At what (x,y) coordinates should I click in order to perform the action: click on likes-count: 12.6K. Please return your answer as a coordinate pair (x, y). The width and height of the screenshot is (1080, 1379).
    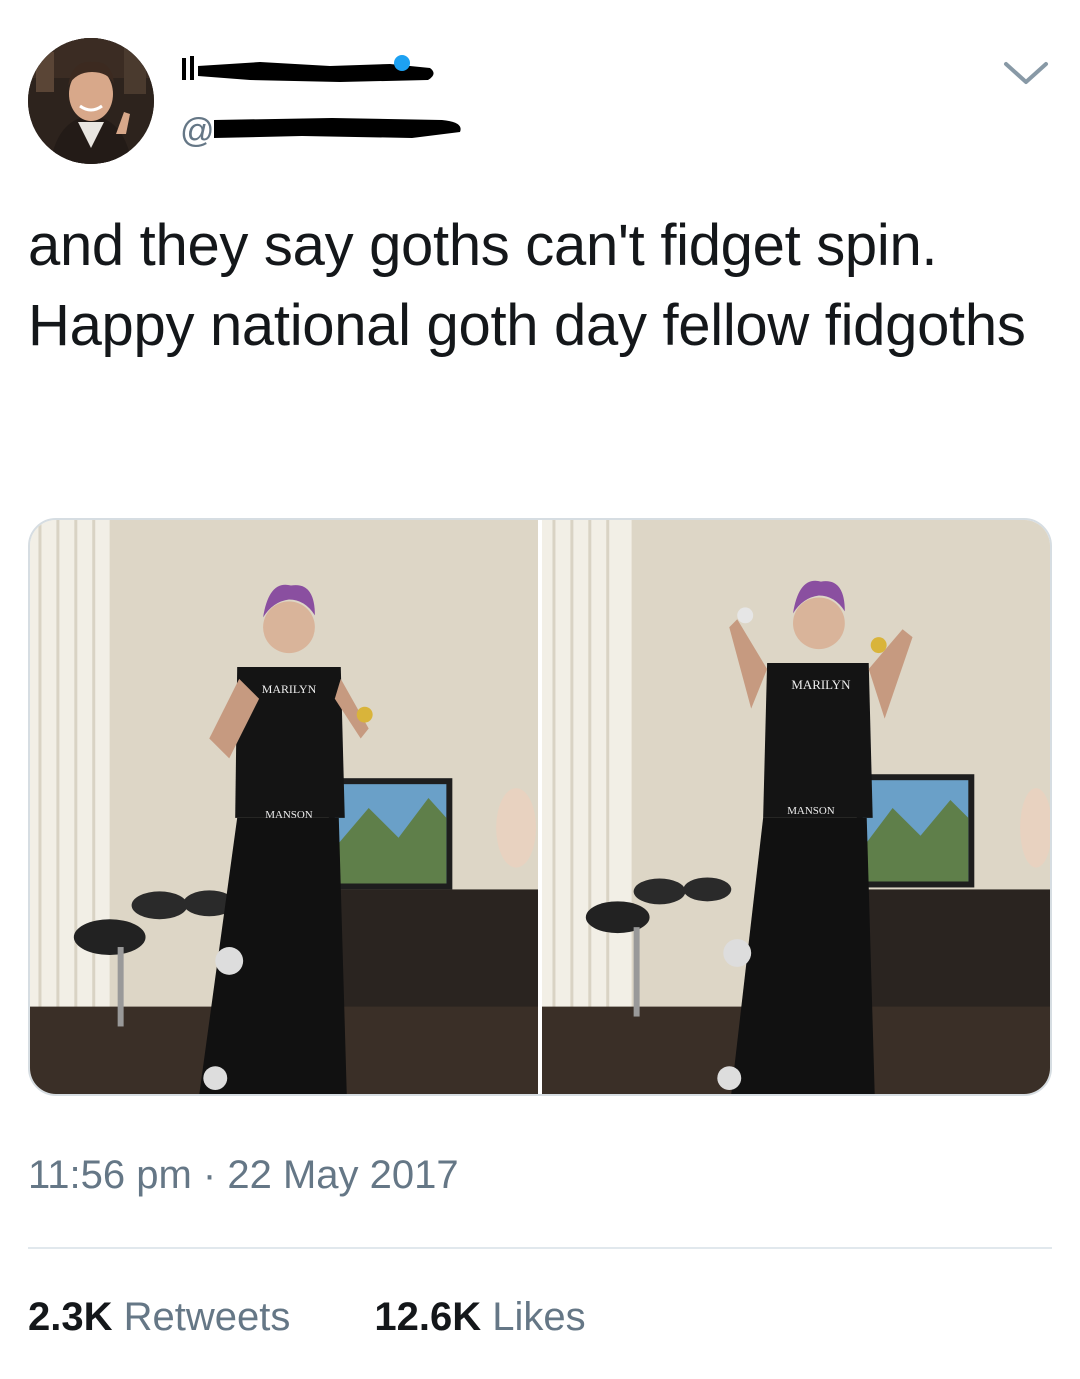
    Looking at the image, I should click on (428, 1317).